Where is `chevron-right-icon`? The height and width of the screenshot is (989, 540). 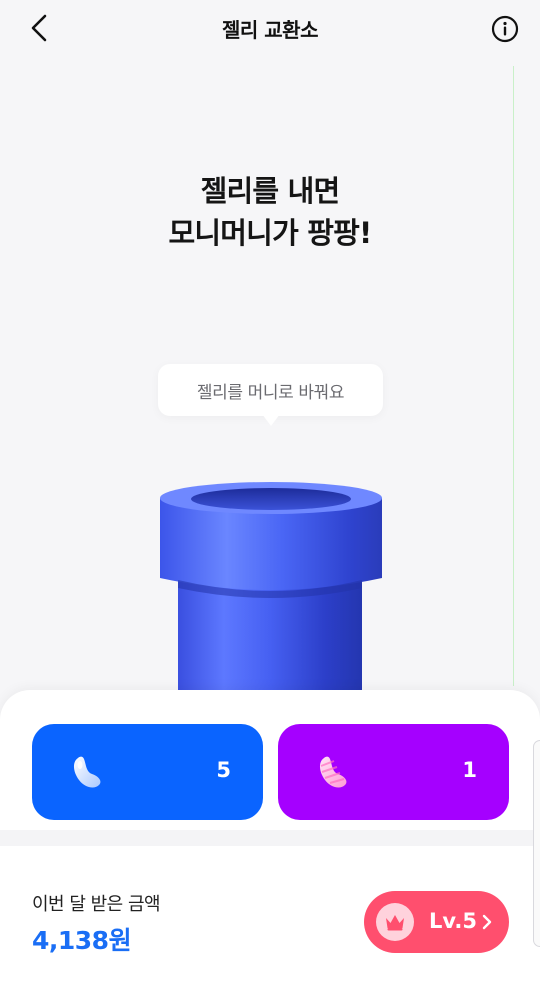
chevron-right-icon is located at coordinates (487, 922).